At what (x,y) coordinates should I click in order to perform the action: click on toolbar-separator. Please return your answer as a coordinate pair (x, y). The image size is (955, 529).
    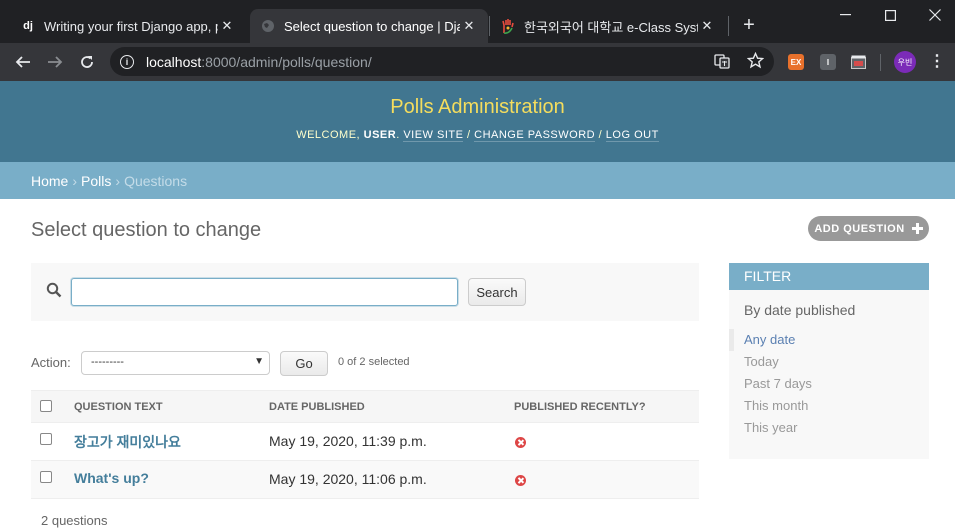
    Looking at the image, I should click on (880, 62).